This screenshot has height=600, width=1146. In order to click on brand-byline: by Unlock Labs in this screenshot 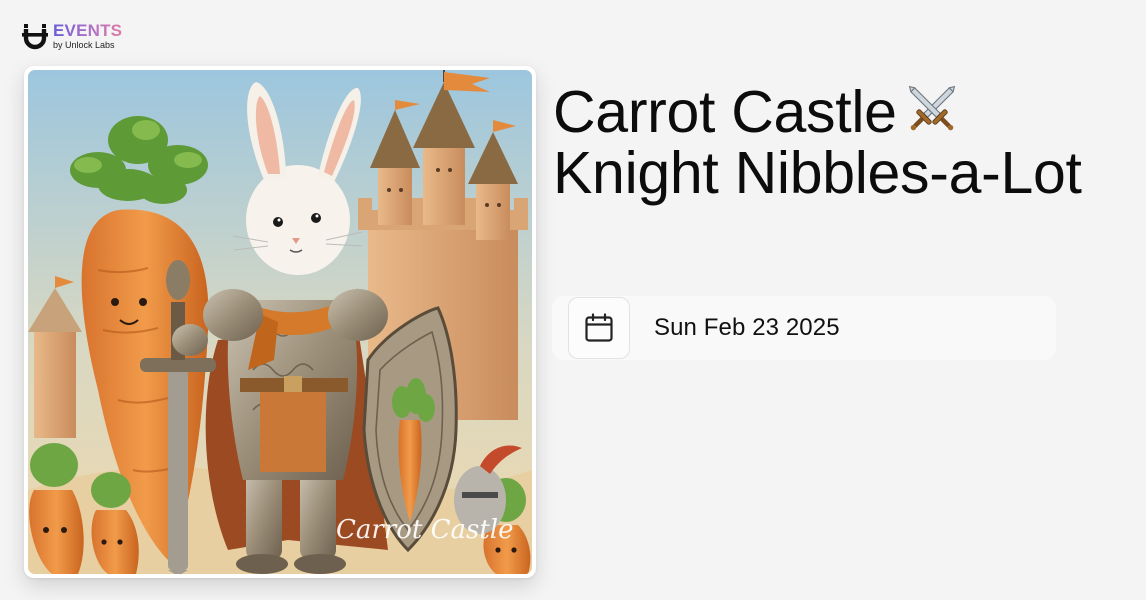, I will do `click(84, 45)`.